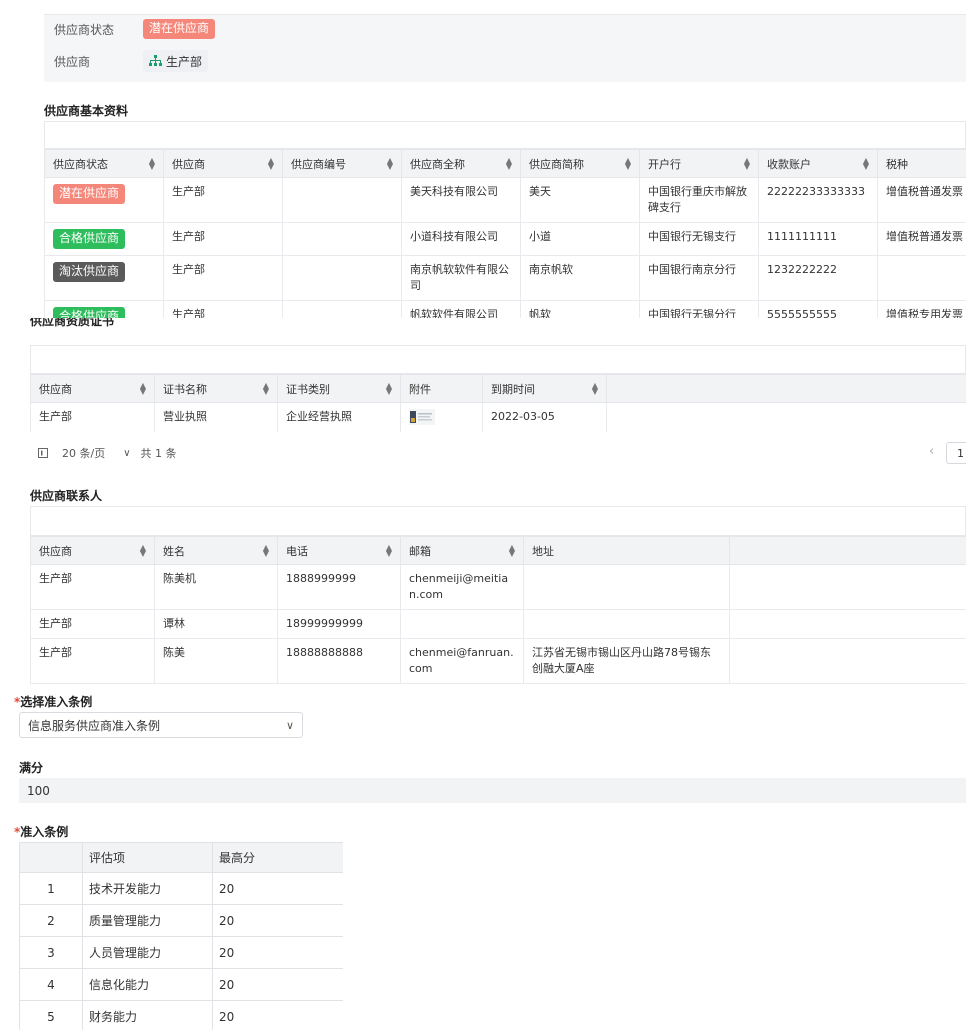 Image resolution: width=966 pixels, height=1030 pixels. I want to click on page-size-value: 20 条/页, so click(83, 453).